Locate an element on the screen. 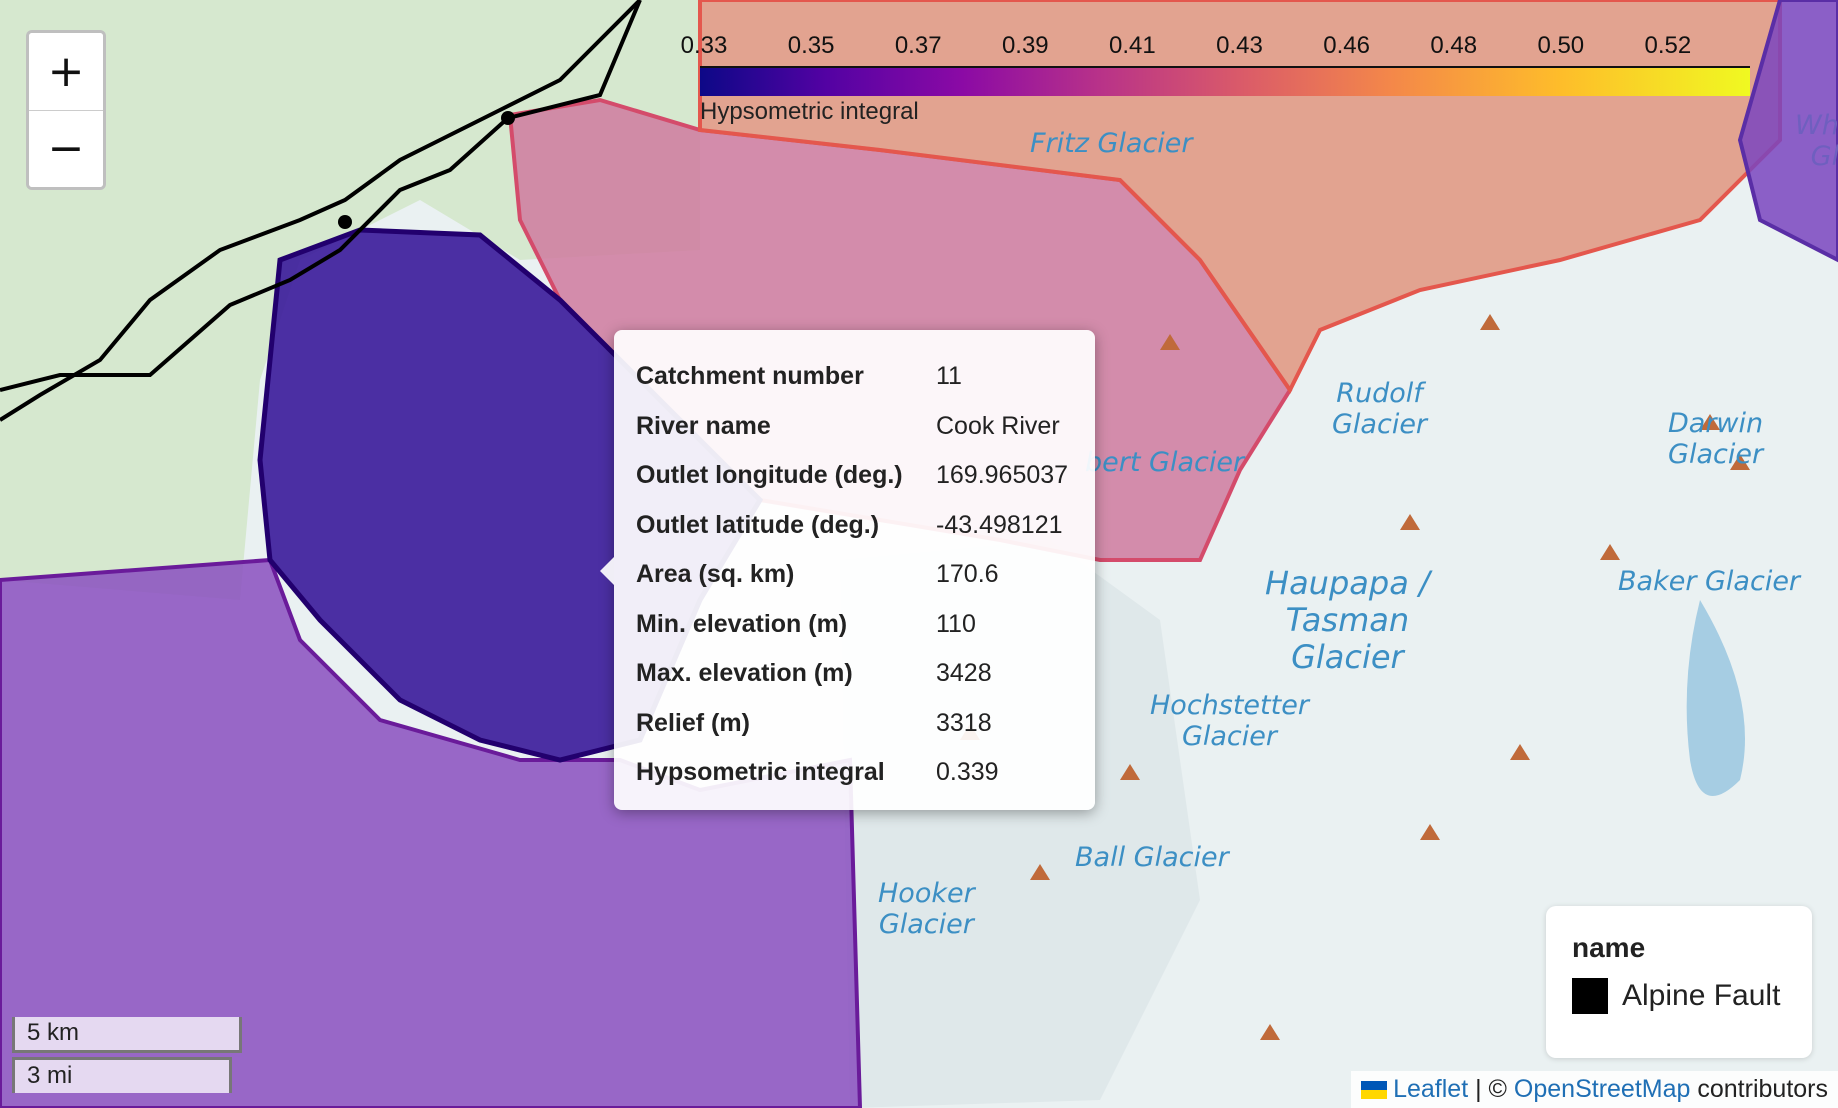 This screenshot has width=1838, height=1108. label-fritz-glacier: Fritz Glacier is located at coordinates (1111, 143).